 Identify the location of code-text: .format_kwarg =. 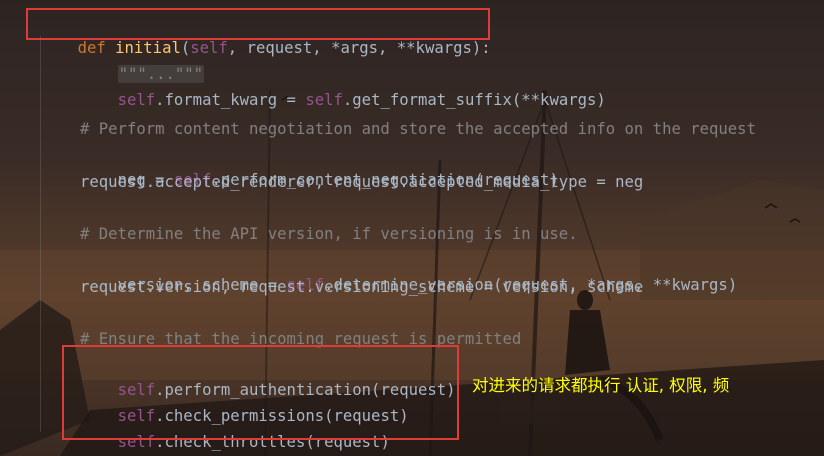
(230, 100).